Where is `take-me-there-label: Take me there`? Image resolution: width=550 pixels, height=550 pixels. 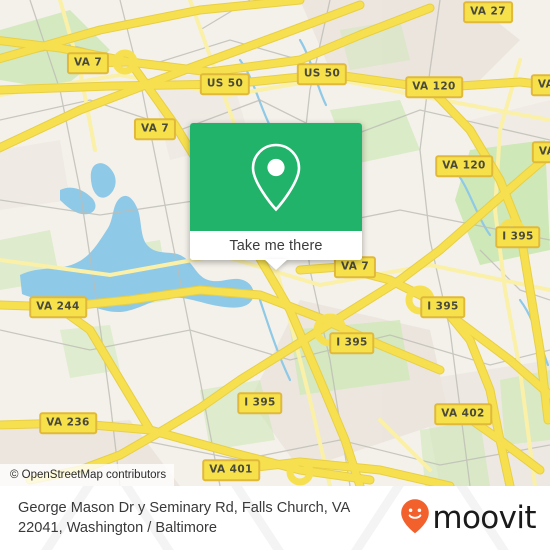 take-me-there-label: Take me there is located at coordinates (276, 245).